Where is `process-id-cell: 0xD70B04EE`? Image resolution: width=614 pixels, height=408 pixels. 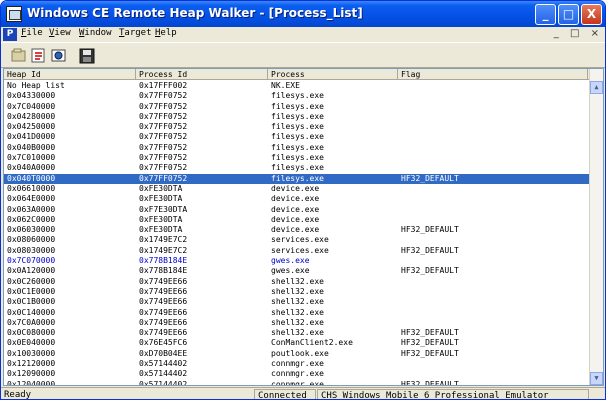
process-id-cell: 0xD70B04EE is located at coordinates (163, 353).